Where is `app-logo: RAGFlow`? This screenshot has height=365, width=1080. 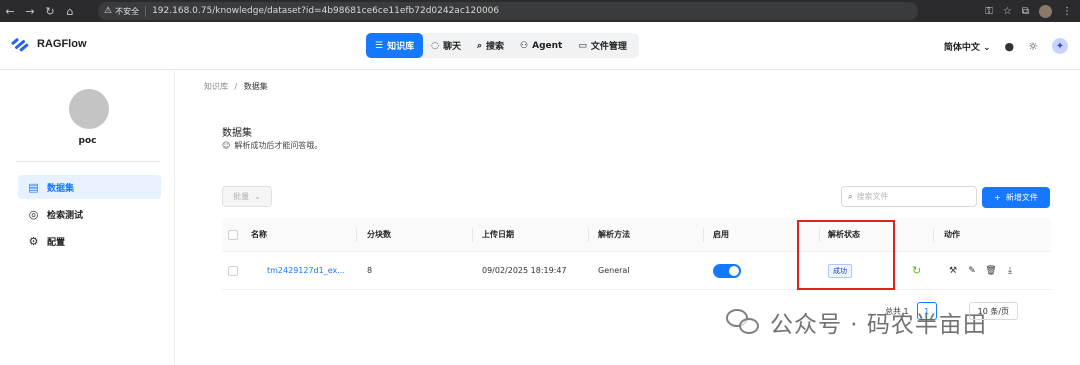
app-logo: RAGFlow is located at coordinates (48, 44).